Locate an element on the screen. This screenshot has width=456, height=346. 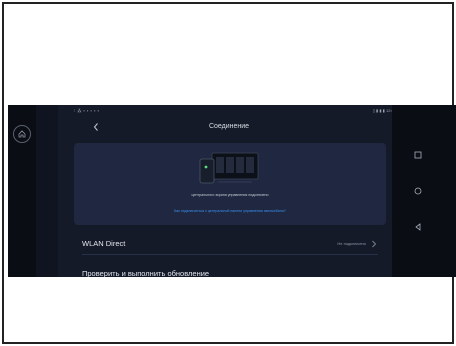
back-nav-button is located at coordinates (418, 227).